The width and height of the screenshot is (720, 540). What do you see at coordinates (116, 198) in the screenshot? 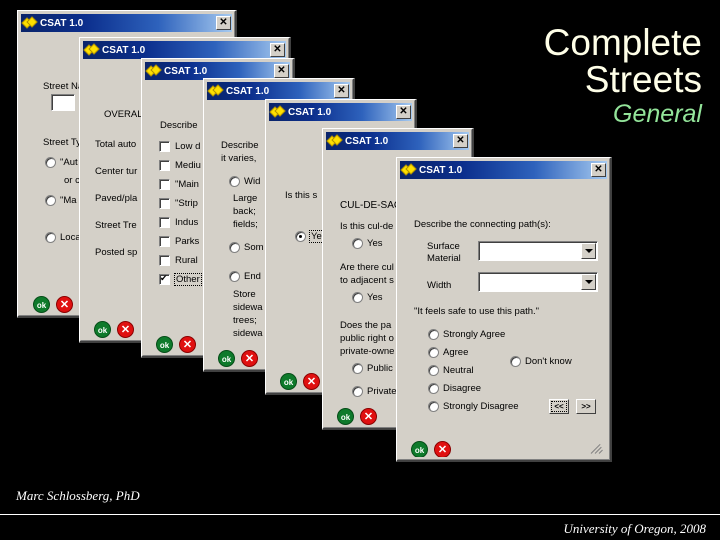
I see `label-paved-planting: Paved/pla` at bounding box center [116, 198].